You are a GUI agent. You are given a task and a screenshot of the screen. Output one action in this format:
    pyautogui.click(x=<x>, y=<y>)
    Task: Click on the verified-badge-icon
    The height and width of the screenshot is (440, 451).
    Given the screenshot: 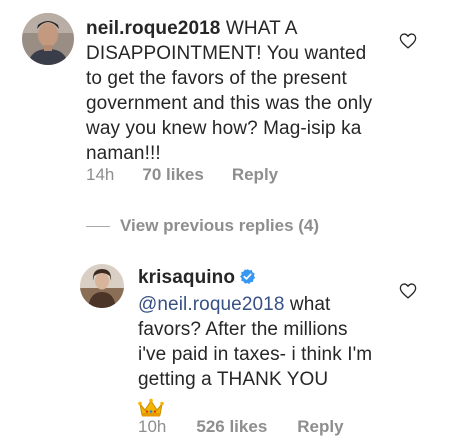 What is the action you would take?
    pyautogui.click(x=247, y=279)
    